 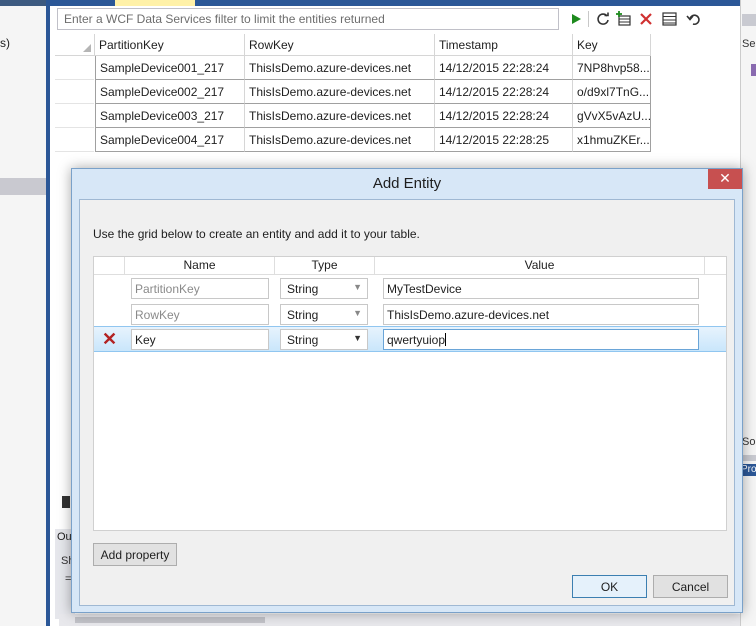 What do you see at coordinates (340, 45) in the screenshot?
I see `grid-header-rowkey: RowKey` at bounding box center [340, 45].